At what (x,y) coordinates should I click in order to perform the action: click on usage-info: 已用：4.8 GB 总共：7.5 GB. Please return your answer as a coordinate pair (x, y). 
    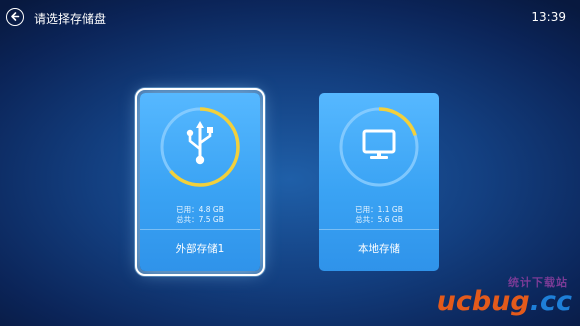
    Looking at the image, I should click on (200, 215).